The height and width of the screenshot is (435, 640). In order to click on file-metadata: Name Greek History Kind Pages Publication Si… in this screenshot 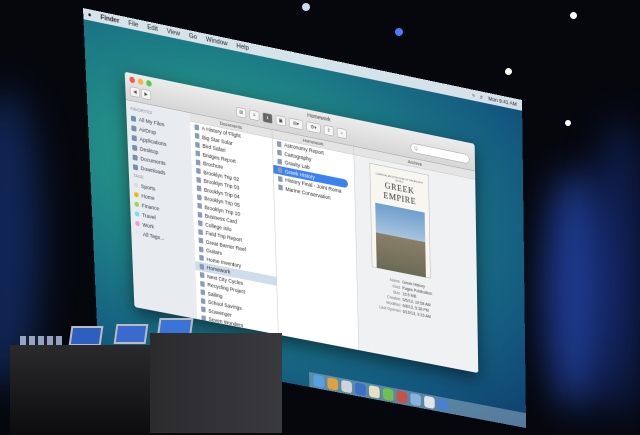, I will do `click(407, 299)`.